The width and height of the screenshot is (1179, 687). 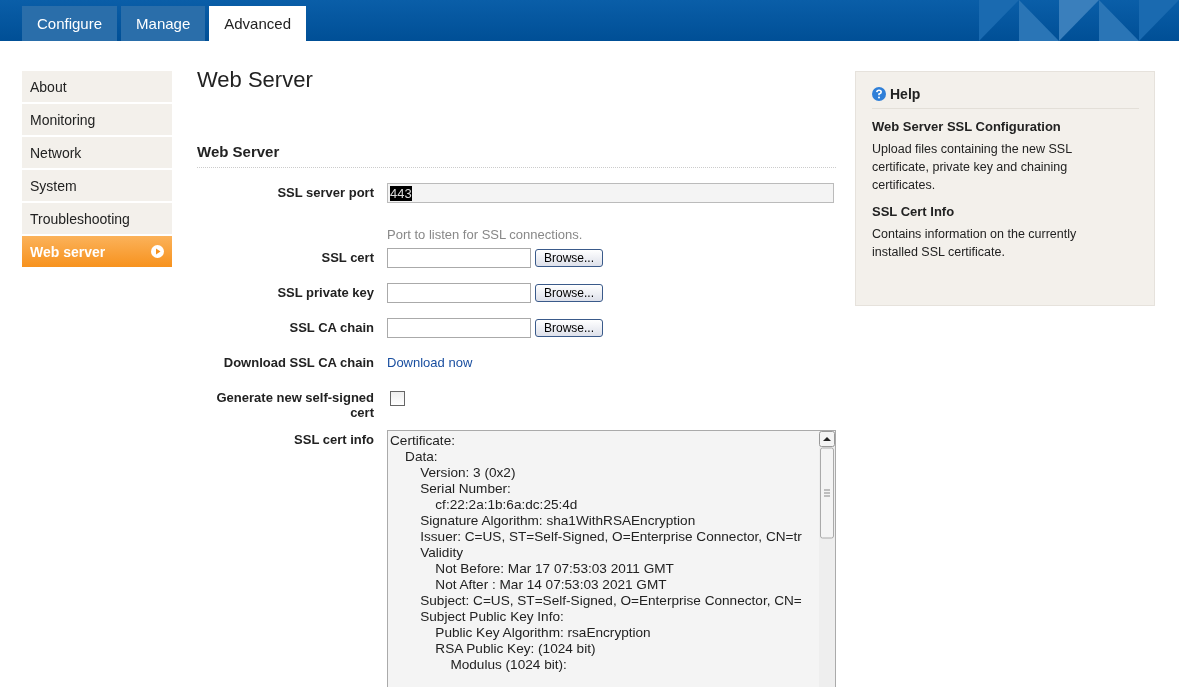 I want to click on help-icon, so click(x=879, y=94).